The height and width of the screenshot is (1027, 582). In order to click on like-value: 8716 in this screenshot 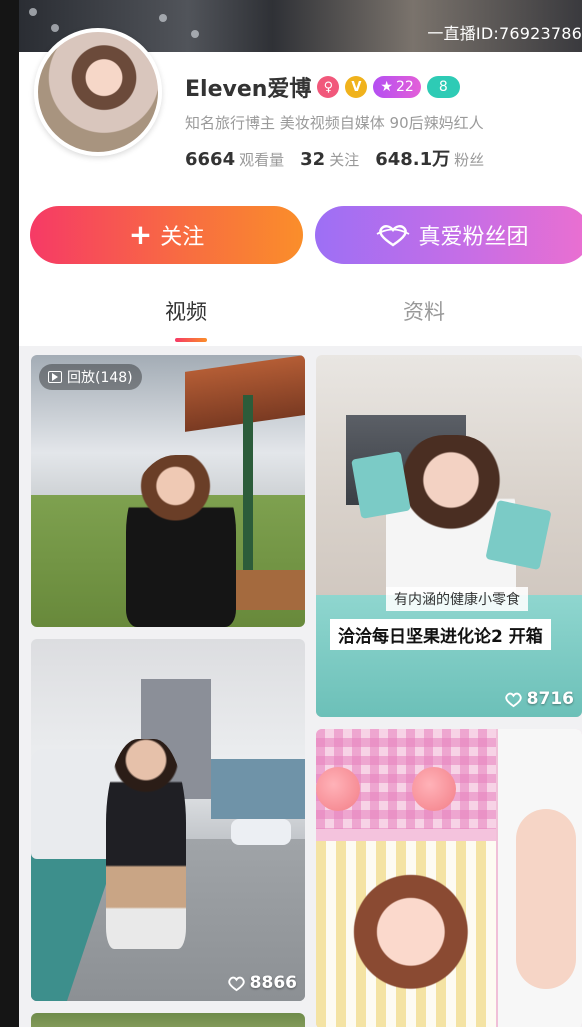, I will do `click(550, 699)`.